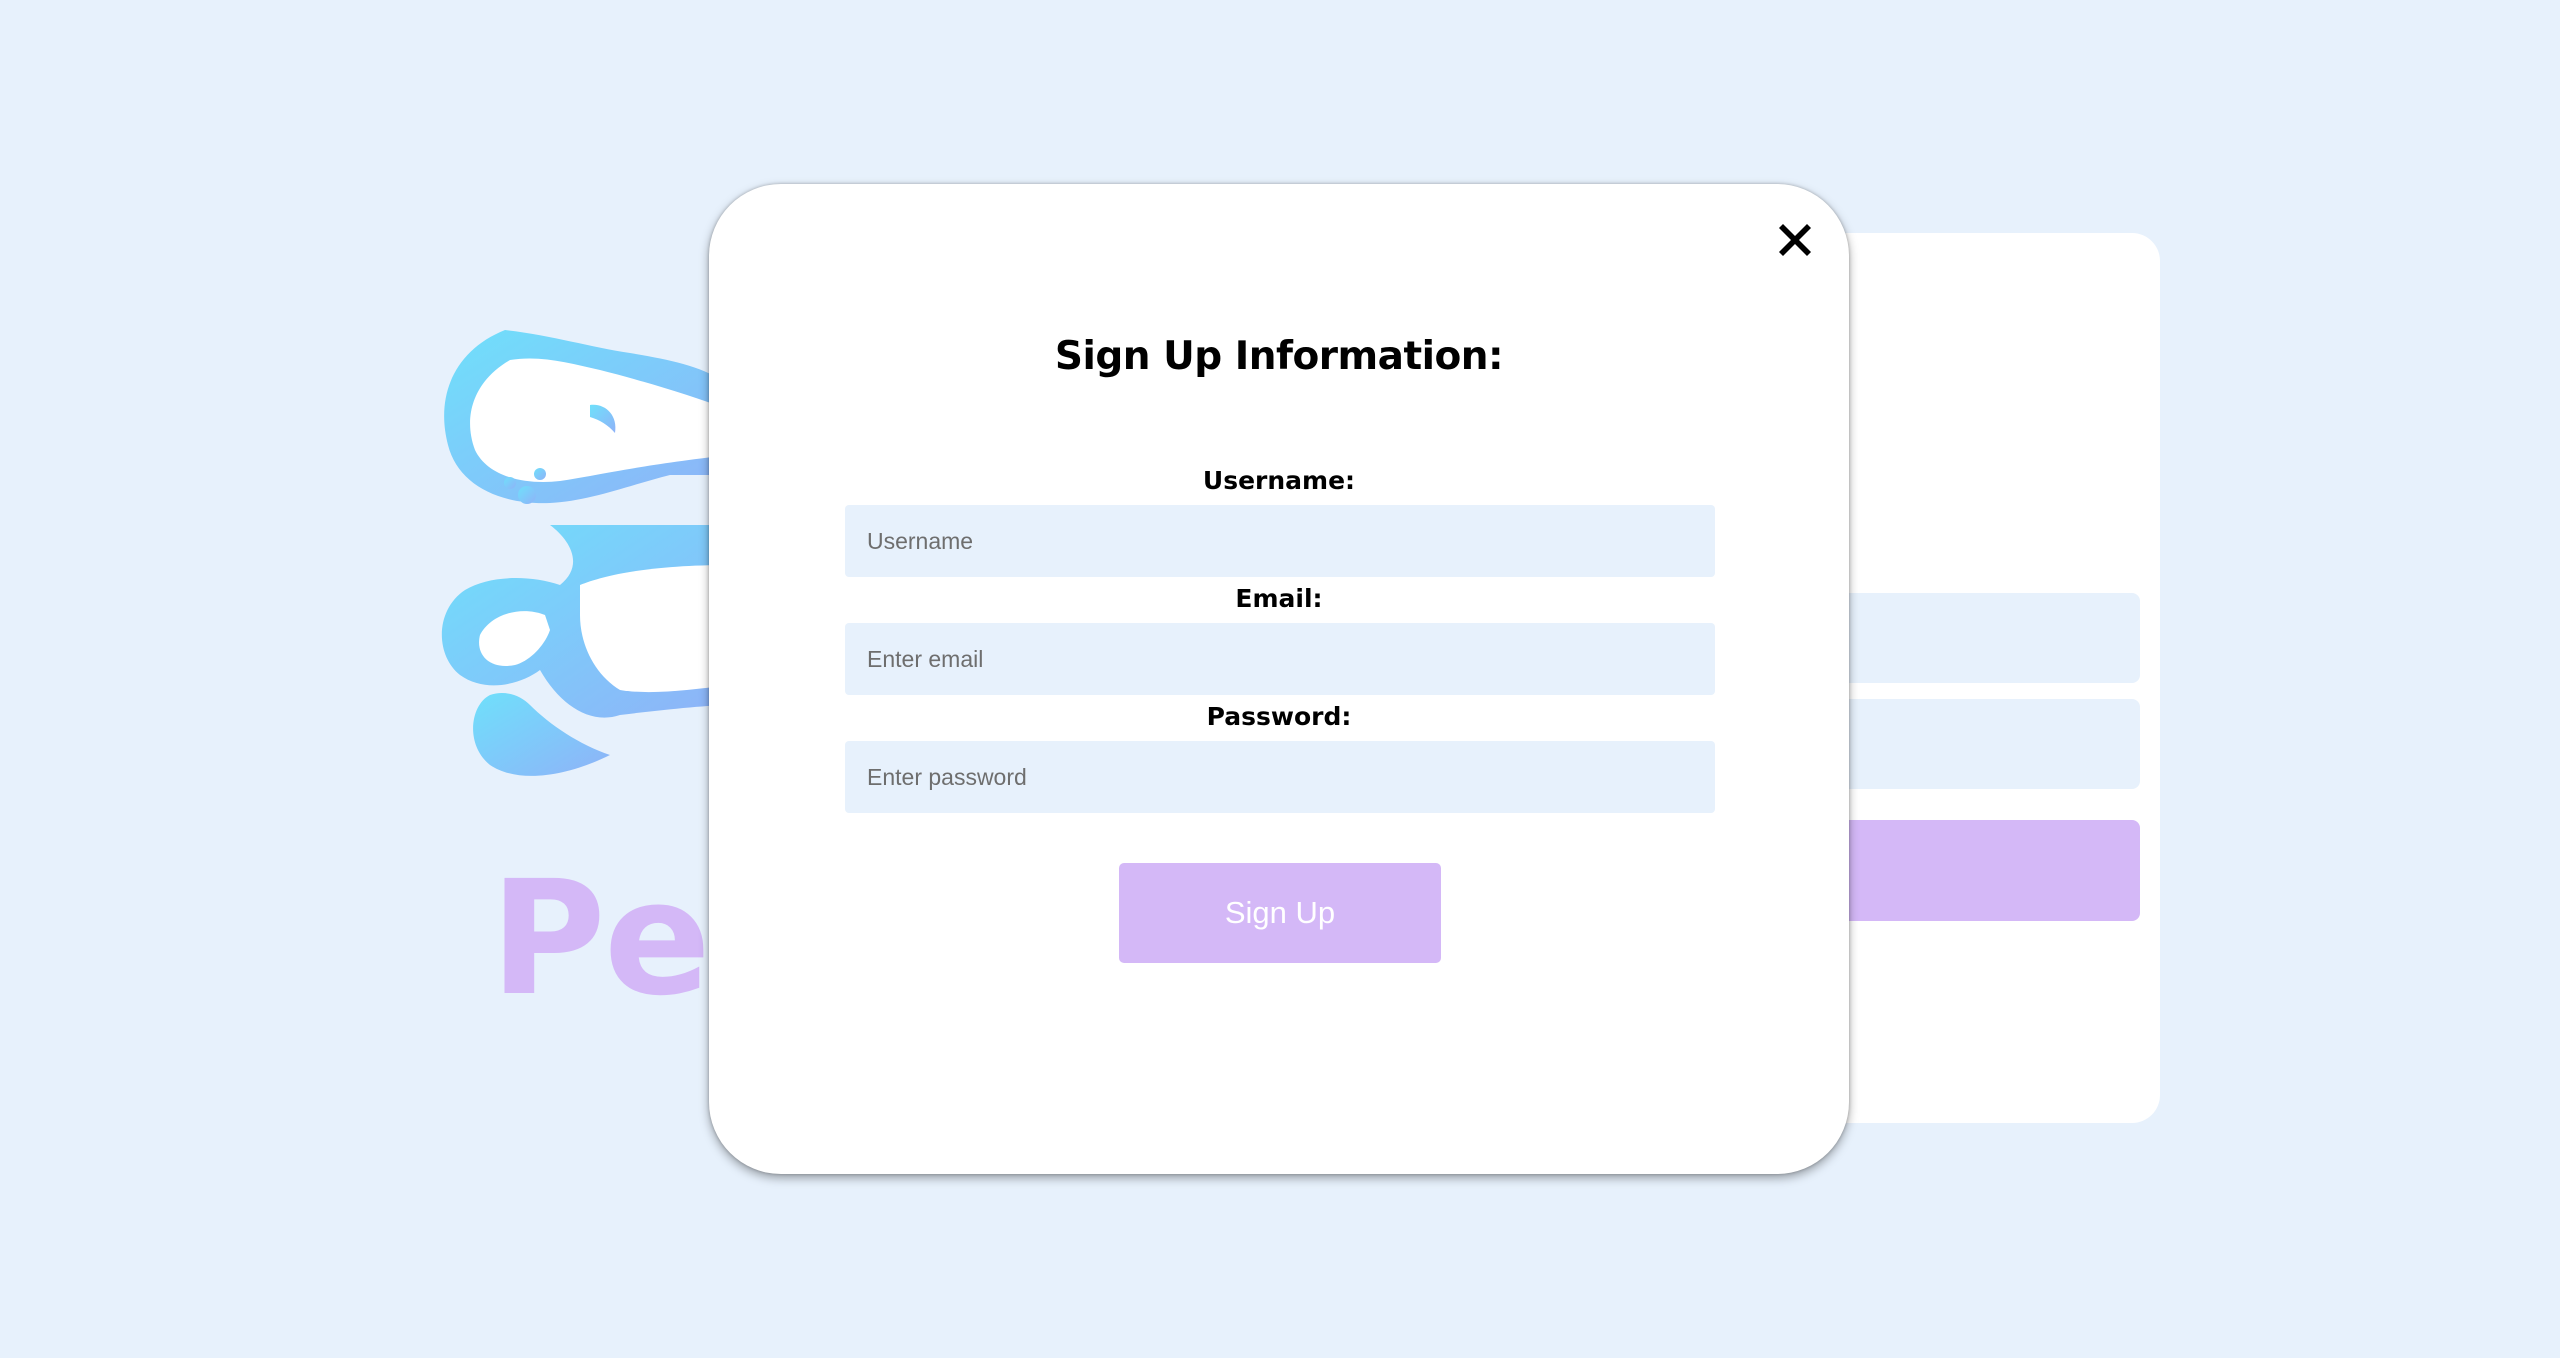 Image resolution: width=2560 pixels, height=1358 pixels. Describe the element at coordinates (590, 555) in the screenshot. I see `pet-logo-icon` at that location.